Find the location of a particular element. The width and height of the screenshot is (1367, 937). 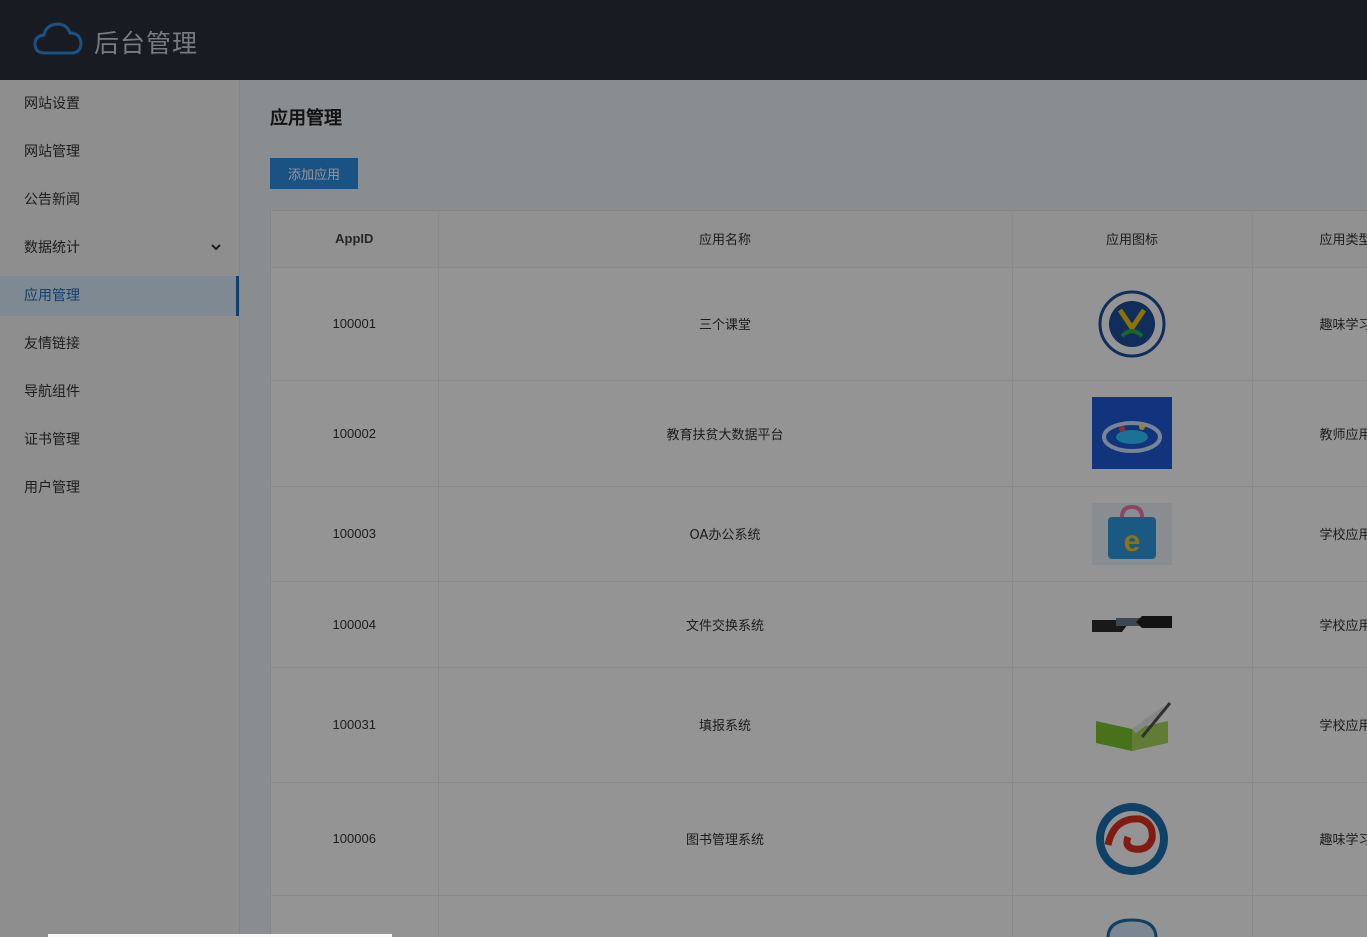

cell-type: 教师应用 is located at coordinates (1309, 433).